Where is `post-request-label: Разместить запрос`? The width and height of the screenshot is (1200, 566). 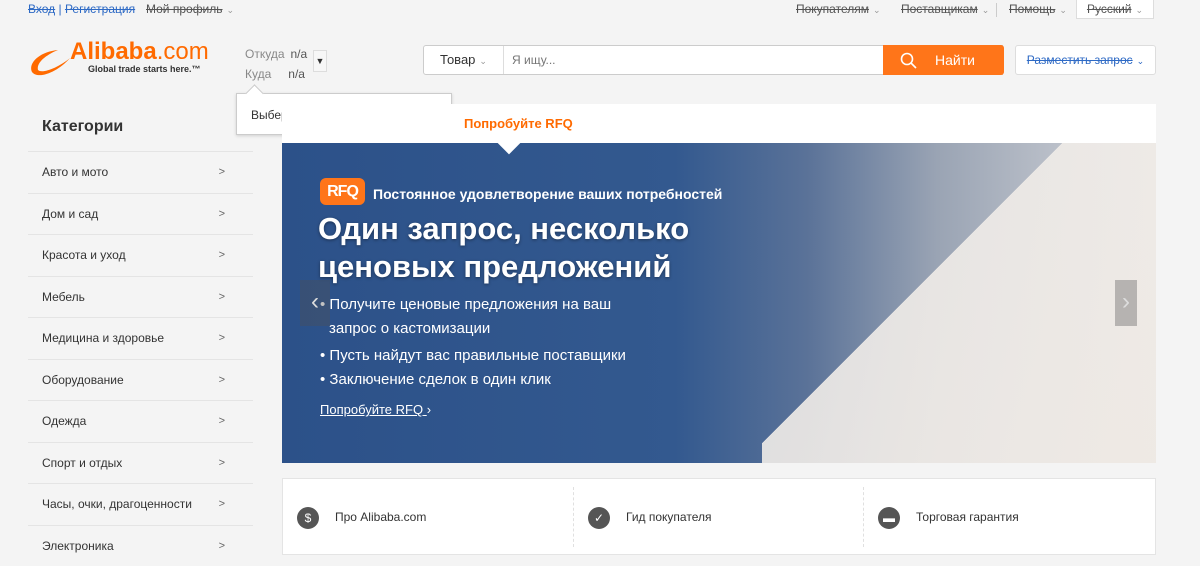 post-request-label: Разместить запрос is located at coordinates (1080, 60).